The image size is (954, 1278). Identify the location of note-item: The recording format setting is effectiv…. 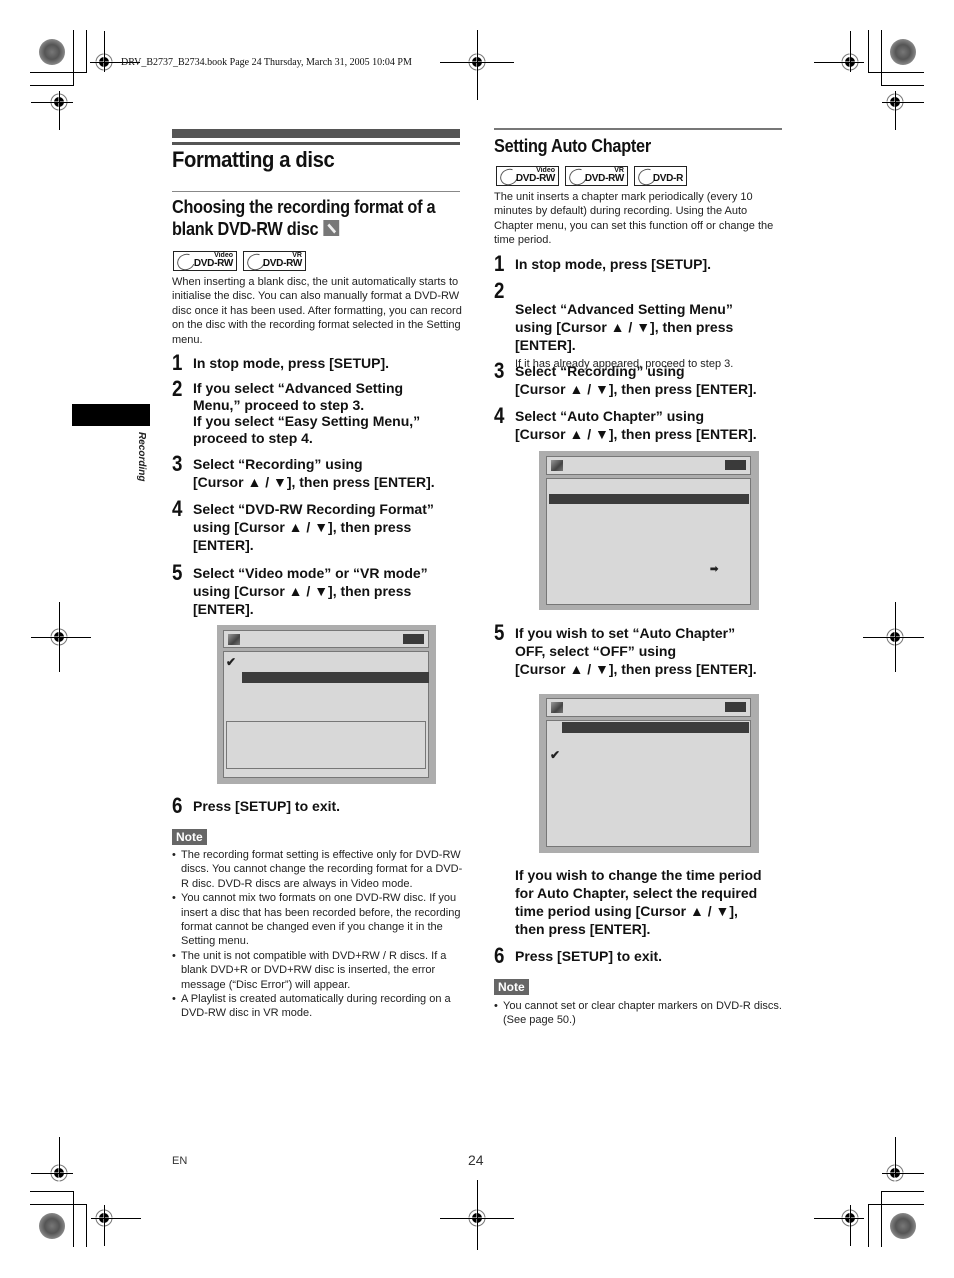
(318, 869).